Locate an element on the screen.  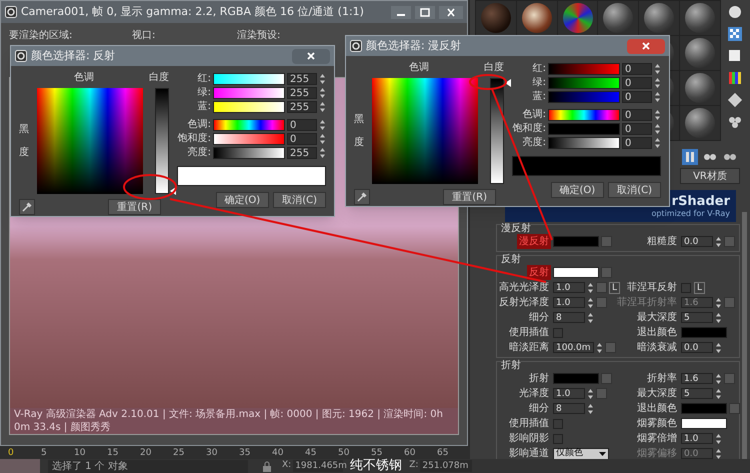
timeline-tick: 0 is located at coordinates (24, 453).